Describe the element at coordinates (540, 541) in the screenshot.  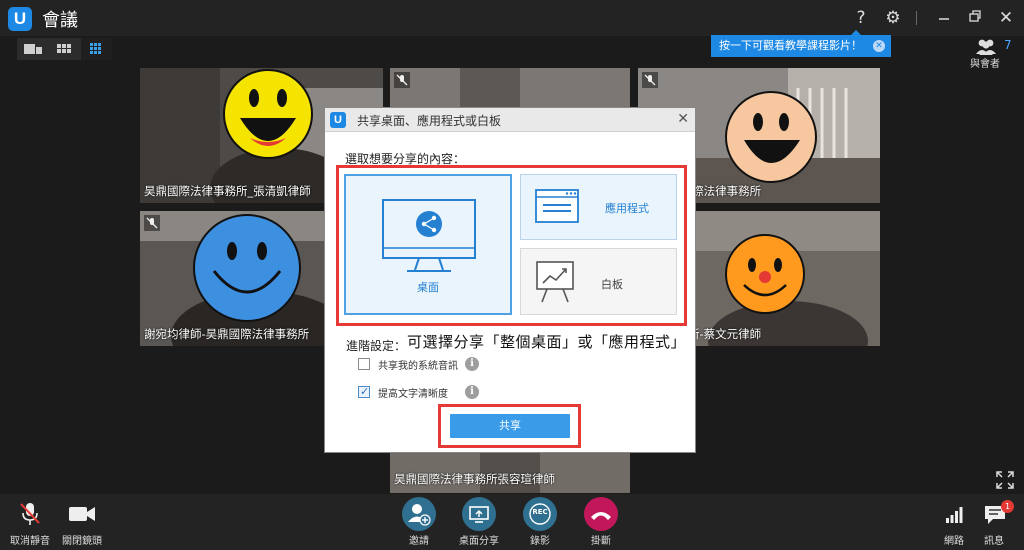
I see `record-label: 錄影` at that location.